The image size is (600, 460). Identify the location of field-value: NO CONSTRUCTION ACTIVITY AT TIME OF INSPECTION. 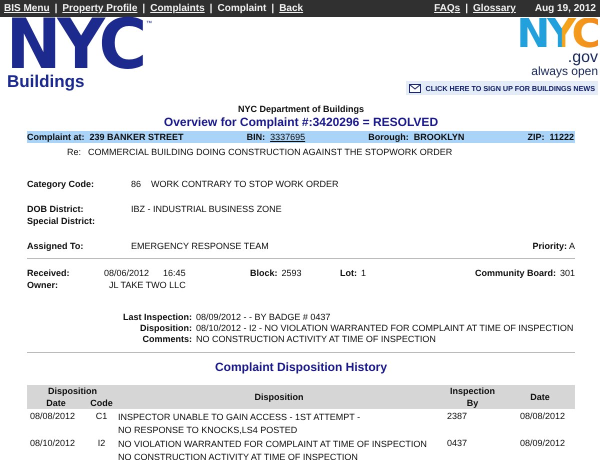
(316, 339).